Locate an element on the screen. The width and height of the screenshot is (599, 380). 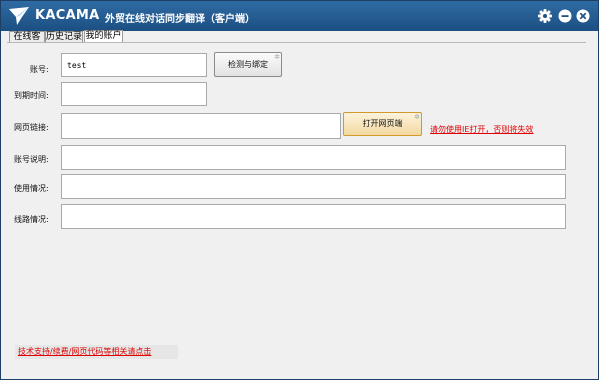
check-bind-label: 检测与绑定 is located at coordinates (248, 64).